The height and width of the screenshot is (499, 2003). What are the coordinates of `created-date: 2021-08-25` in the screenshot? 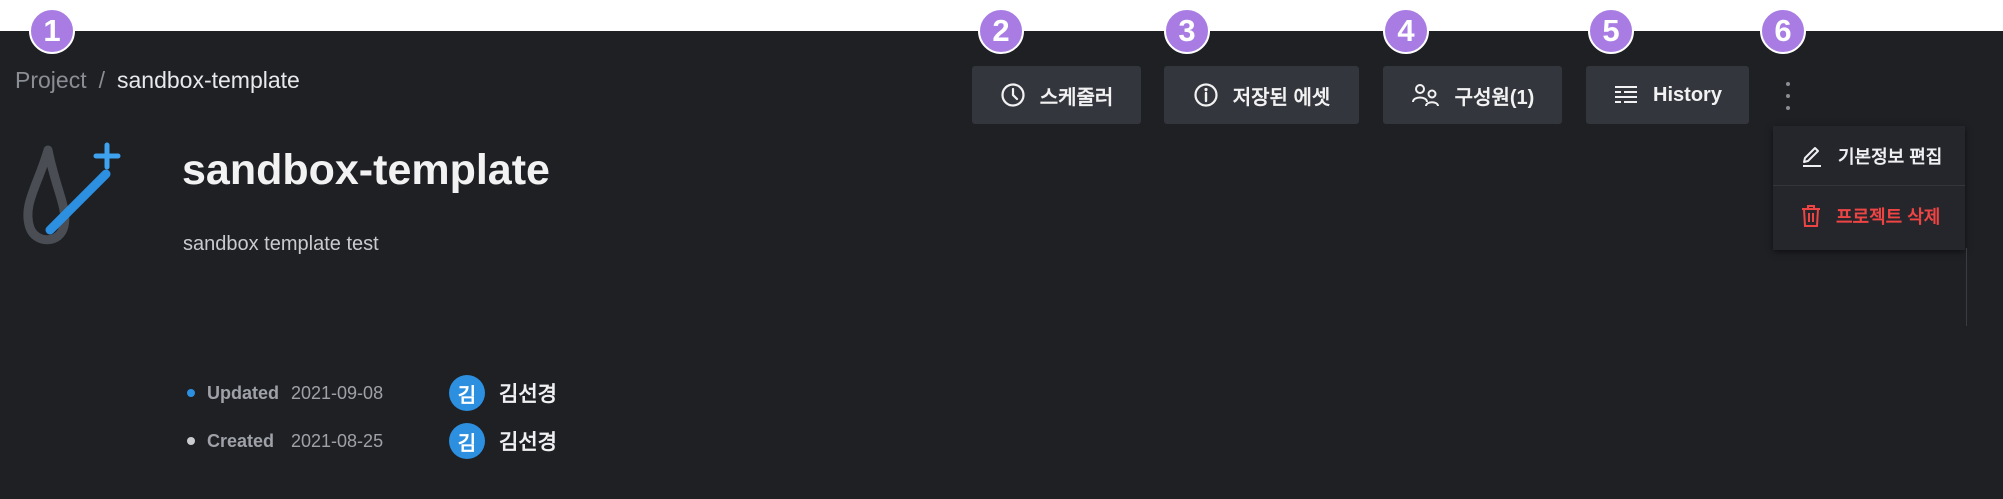 It's located at (337, 440).